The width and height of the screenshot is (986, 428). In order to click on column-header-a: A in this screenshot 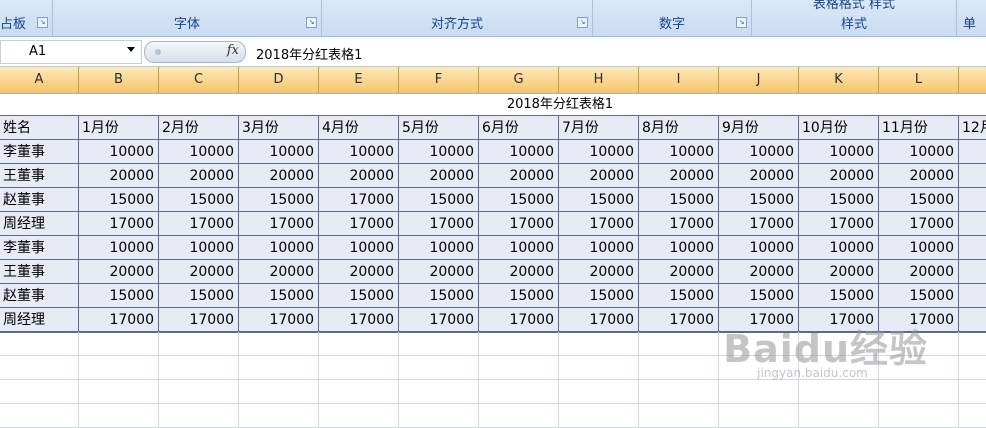, I will do `click(39, 80)`.